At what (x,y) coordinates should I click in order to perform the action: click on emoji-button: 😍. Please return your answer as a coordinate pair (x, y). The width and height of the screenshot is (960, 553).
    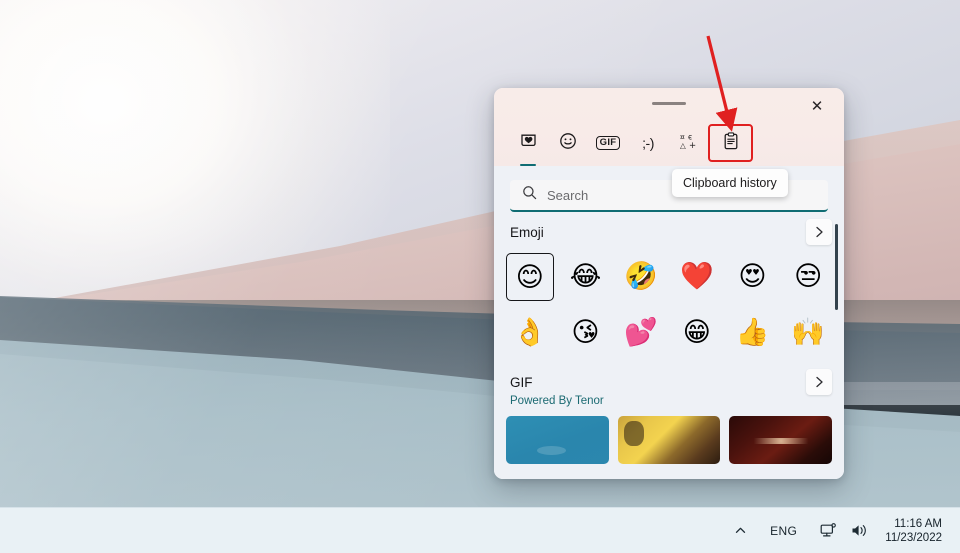
    Looking at the image, I should click on (753, 276).